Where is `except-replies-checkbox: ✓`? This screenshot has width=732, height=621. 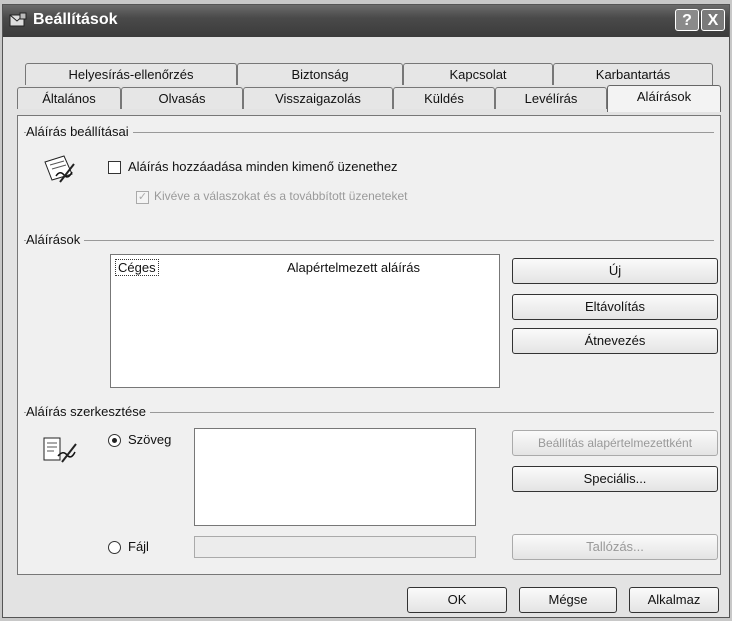 except-replies-checkbox: ✓ is located at coordinates (142, 197).